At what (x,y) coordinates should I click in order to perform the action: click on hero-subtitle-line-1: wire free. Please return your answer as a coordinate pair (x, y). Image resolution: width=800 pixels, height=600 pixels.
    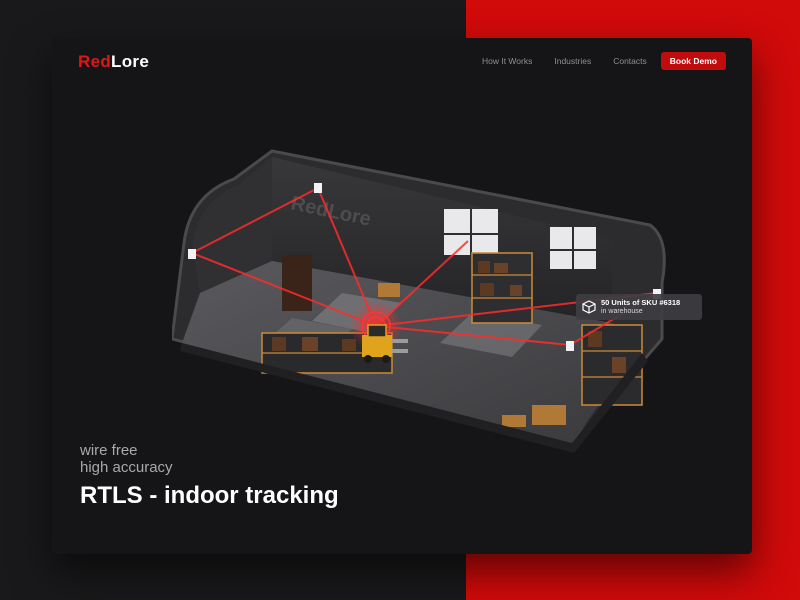
    Looking at the image, I should click on (109, 450).